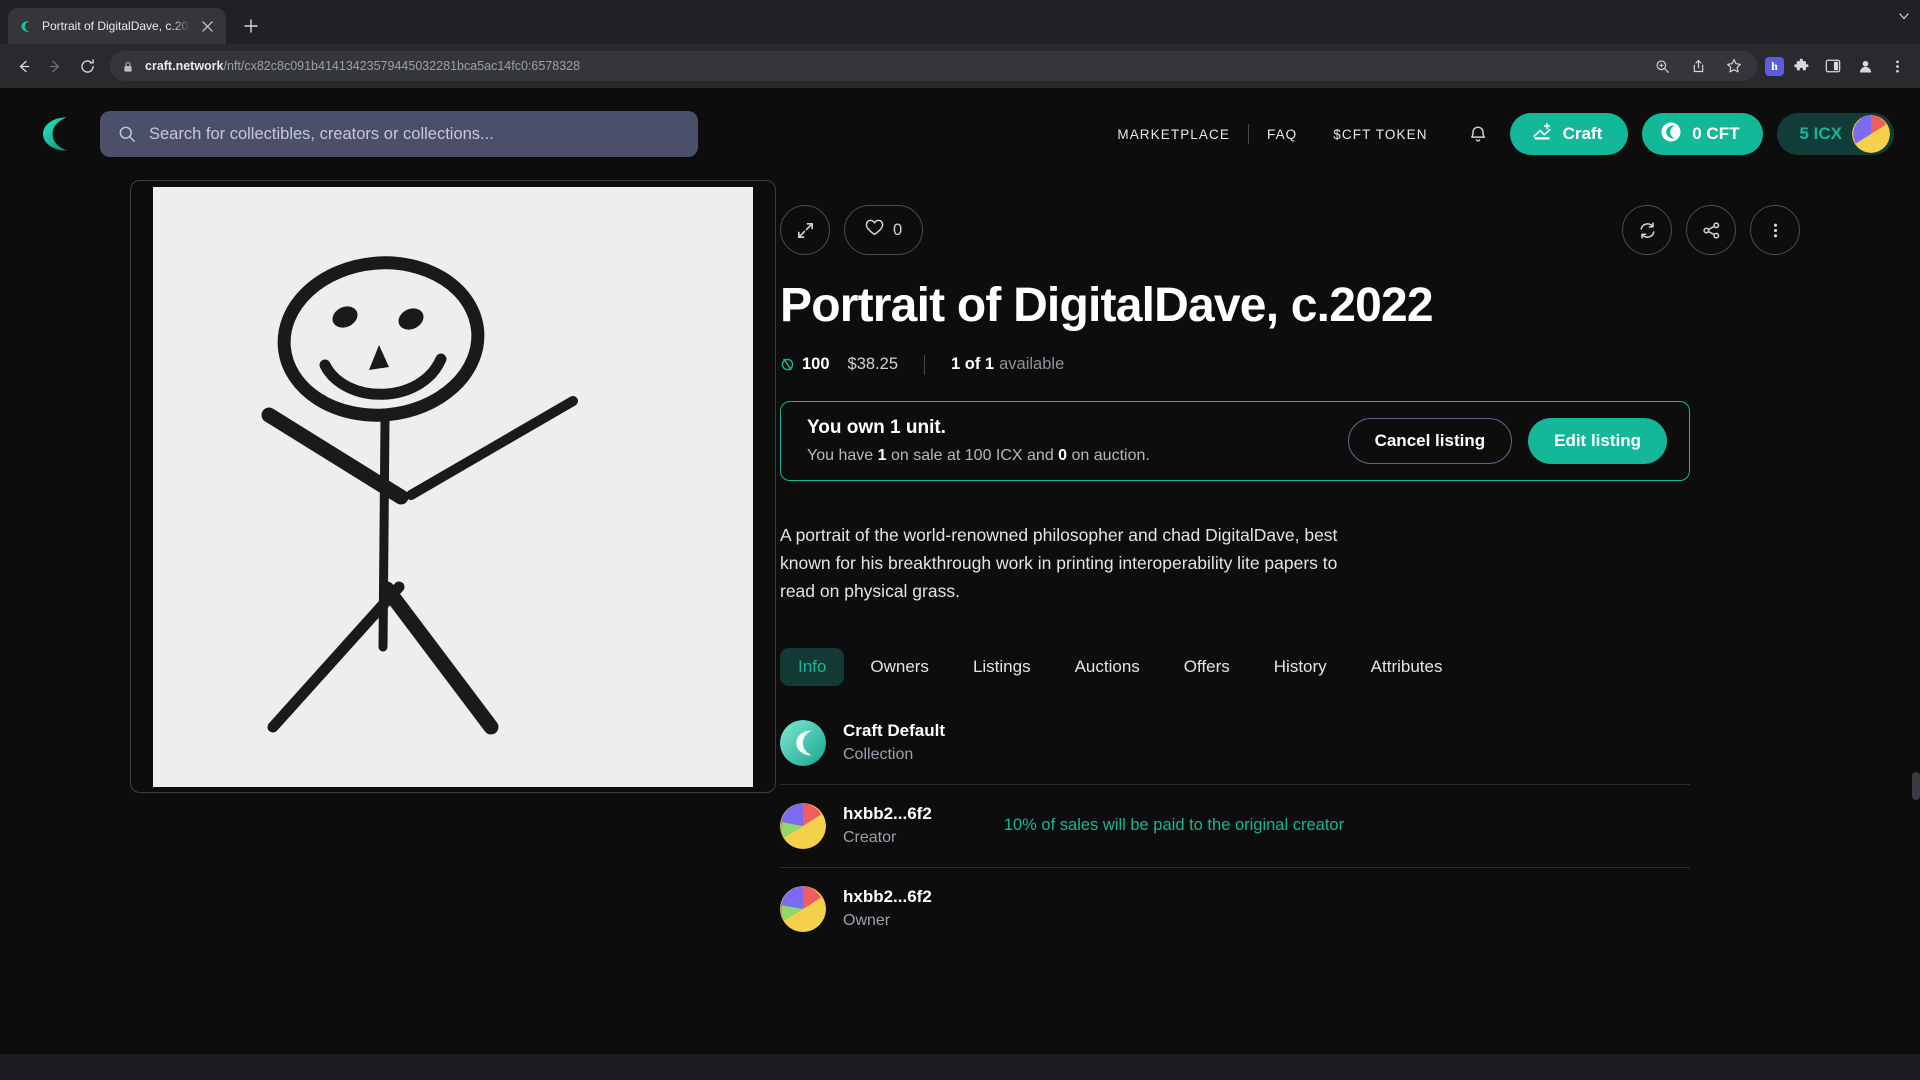 This screenshot has width=1920, height=1080. Describe the element at coordinates (1582, 133) in the screenshot. I see `craft-button-label: Craft` at that location.